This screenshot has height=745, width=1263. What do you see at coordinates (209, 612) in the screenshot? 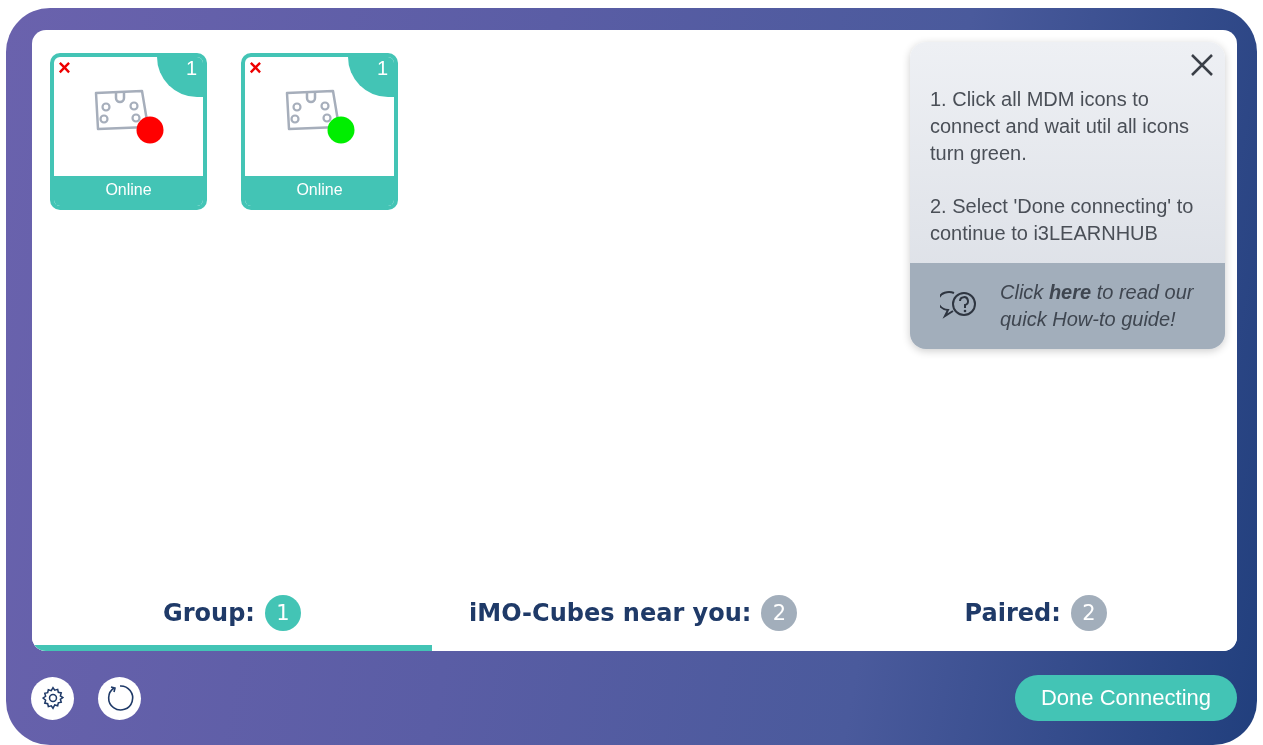
I see `tab-label: Group:` at bounding box center [209, 612].